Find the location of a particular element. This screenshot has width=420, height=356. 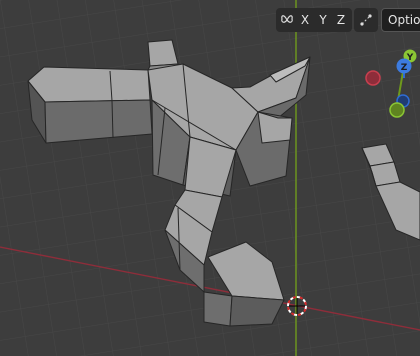

snap-toggle-group is located at coordinates (366, 20).